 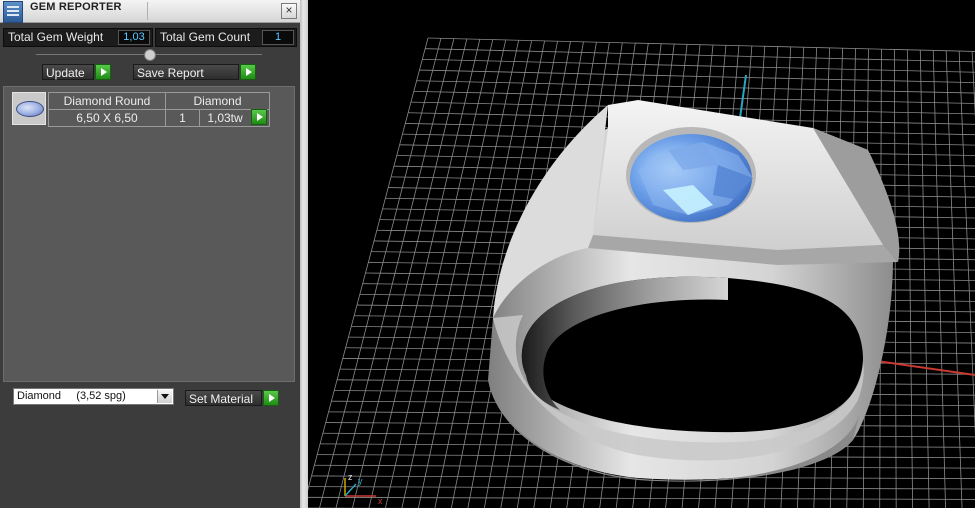 I want to click on gem-material: Diamond, so click(x=217, y=101).